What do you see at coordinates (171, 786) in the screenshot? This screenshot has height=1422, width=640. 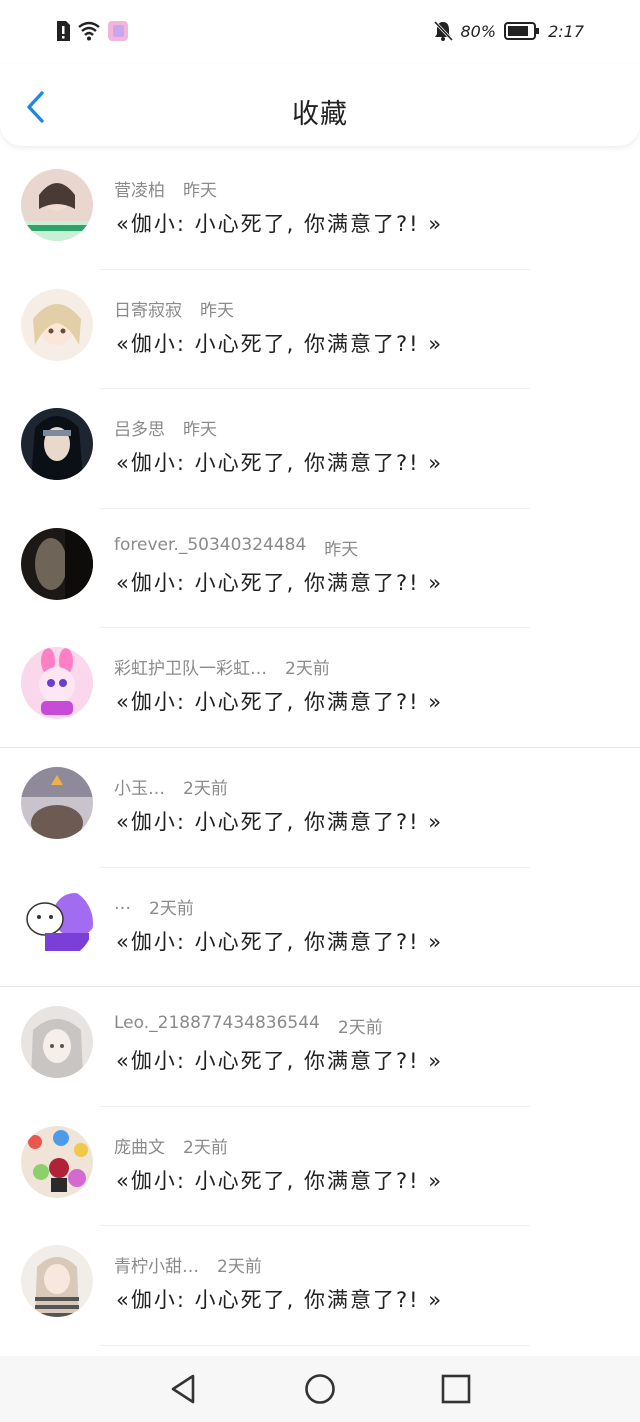 I see `item-meta: 小玉… 2天前` at bounding box center [171, 786].